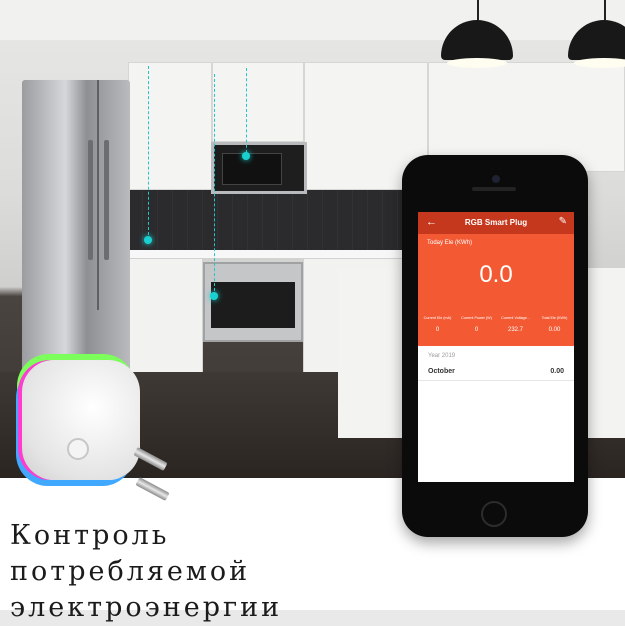  What do you see at coordinates (441, 371) in the screenshot?
I see `month-name: October` at bounding box center [441, 371].